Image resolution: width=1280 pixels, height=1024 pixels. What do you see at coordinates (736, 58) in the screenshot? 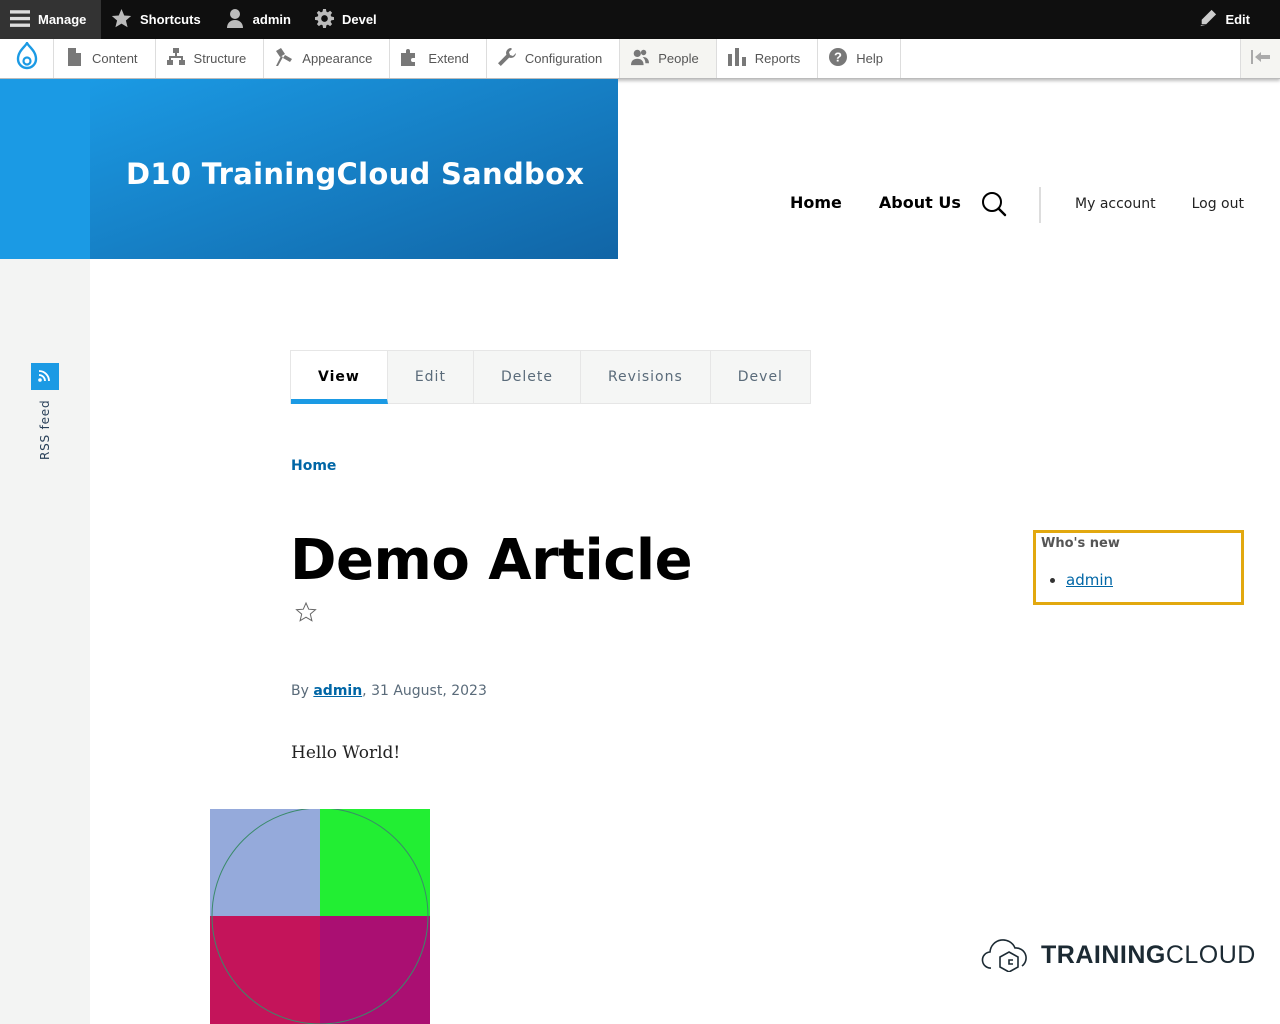
I see `bar-chart-icon` at bounding box center [736, 58].